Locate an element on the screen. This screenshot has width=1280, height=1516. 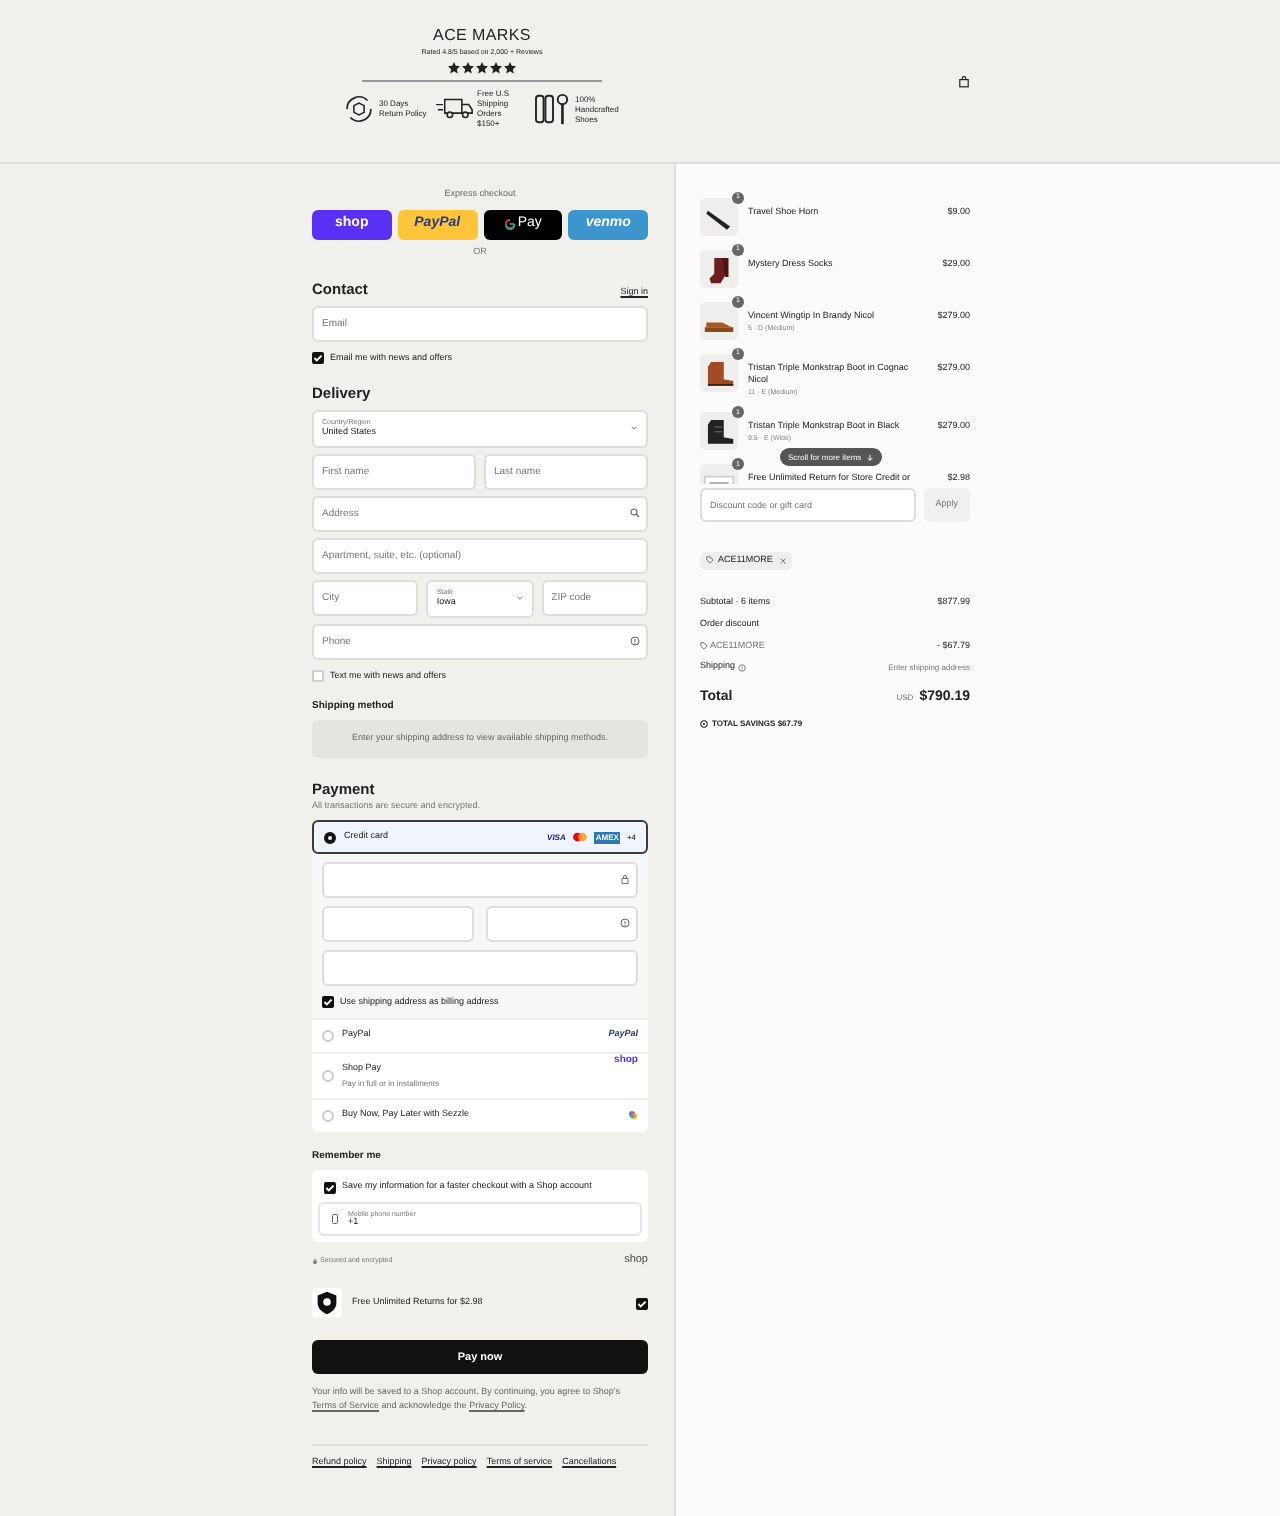
g-logo-icon is located at coordinates (509, 224).